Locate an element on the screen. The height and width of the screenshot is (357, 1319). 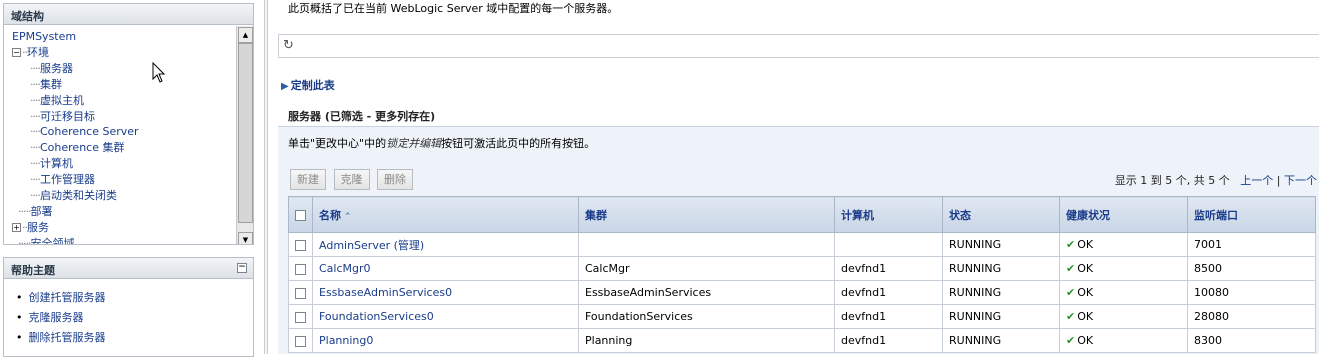
select-all-checkbox is located at coordinates (300, 215).